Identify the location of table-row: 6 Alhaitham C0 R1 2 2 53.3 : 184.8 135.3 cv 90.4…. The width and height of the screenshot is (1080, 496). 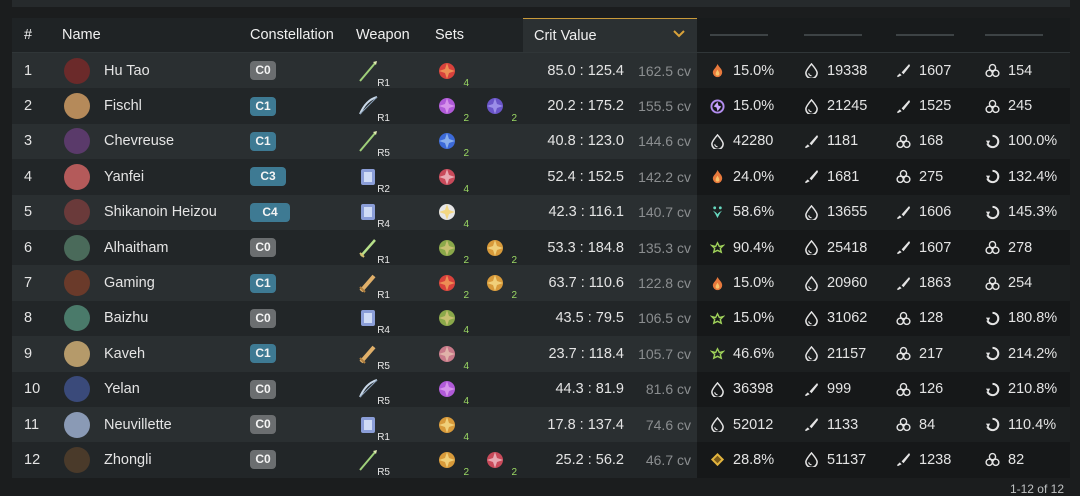
(541, 247).